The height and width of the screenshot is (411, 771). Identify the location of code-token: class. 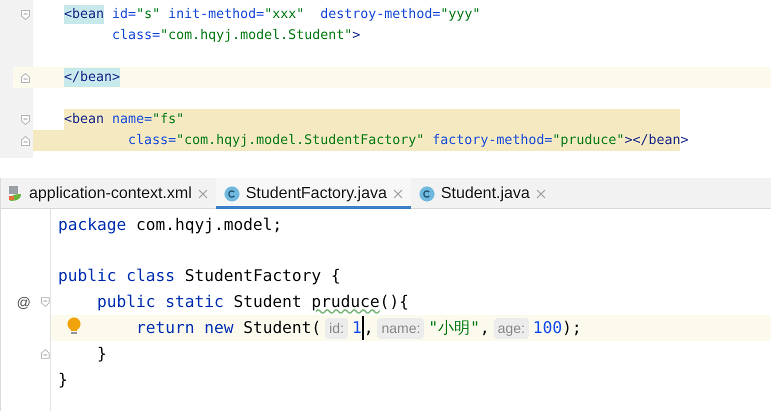
(150, 276).